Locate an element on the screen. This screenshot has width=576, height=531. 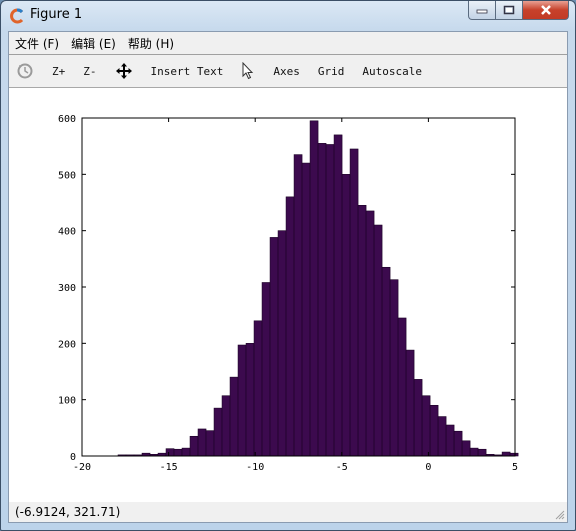
zoom-out-button: Z- is located at coordinates (89, 71).